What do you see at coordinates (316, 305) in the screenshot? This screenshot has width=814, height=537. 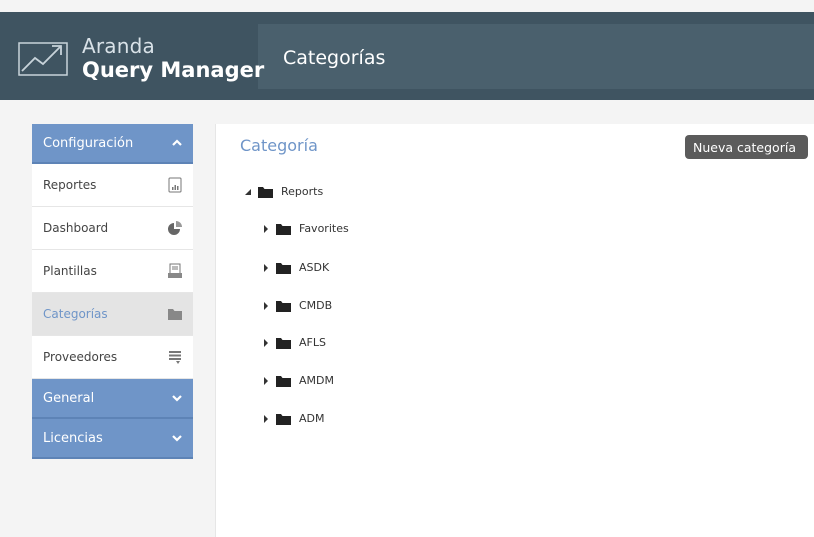 I see `tree-node-label: CMDB` at bounding box center [316, 305].